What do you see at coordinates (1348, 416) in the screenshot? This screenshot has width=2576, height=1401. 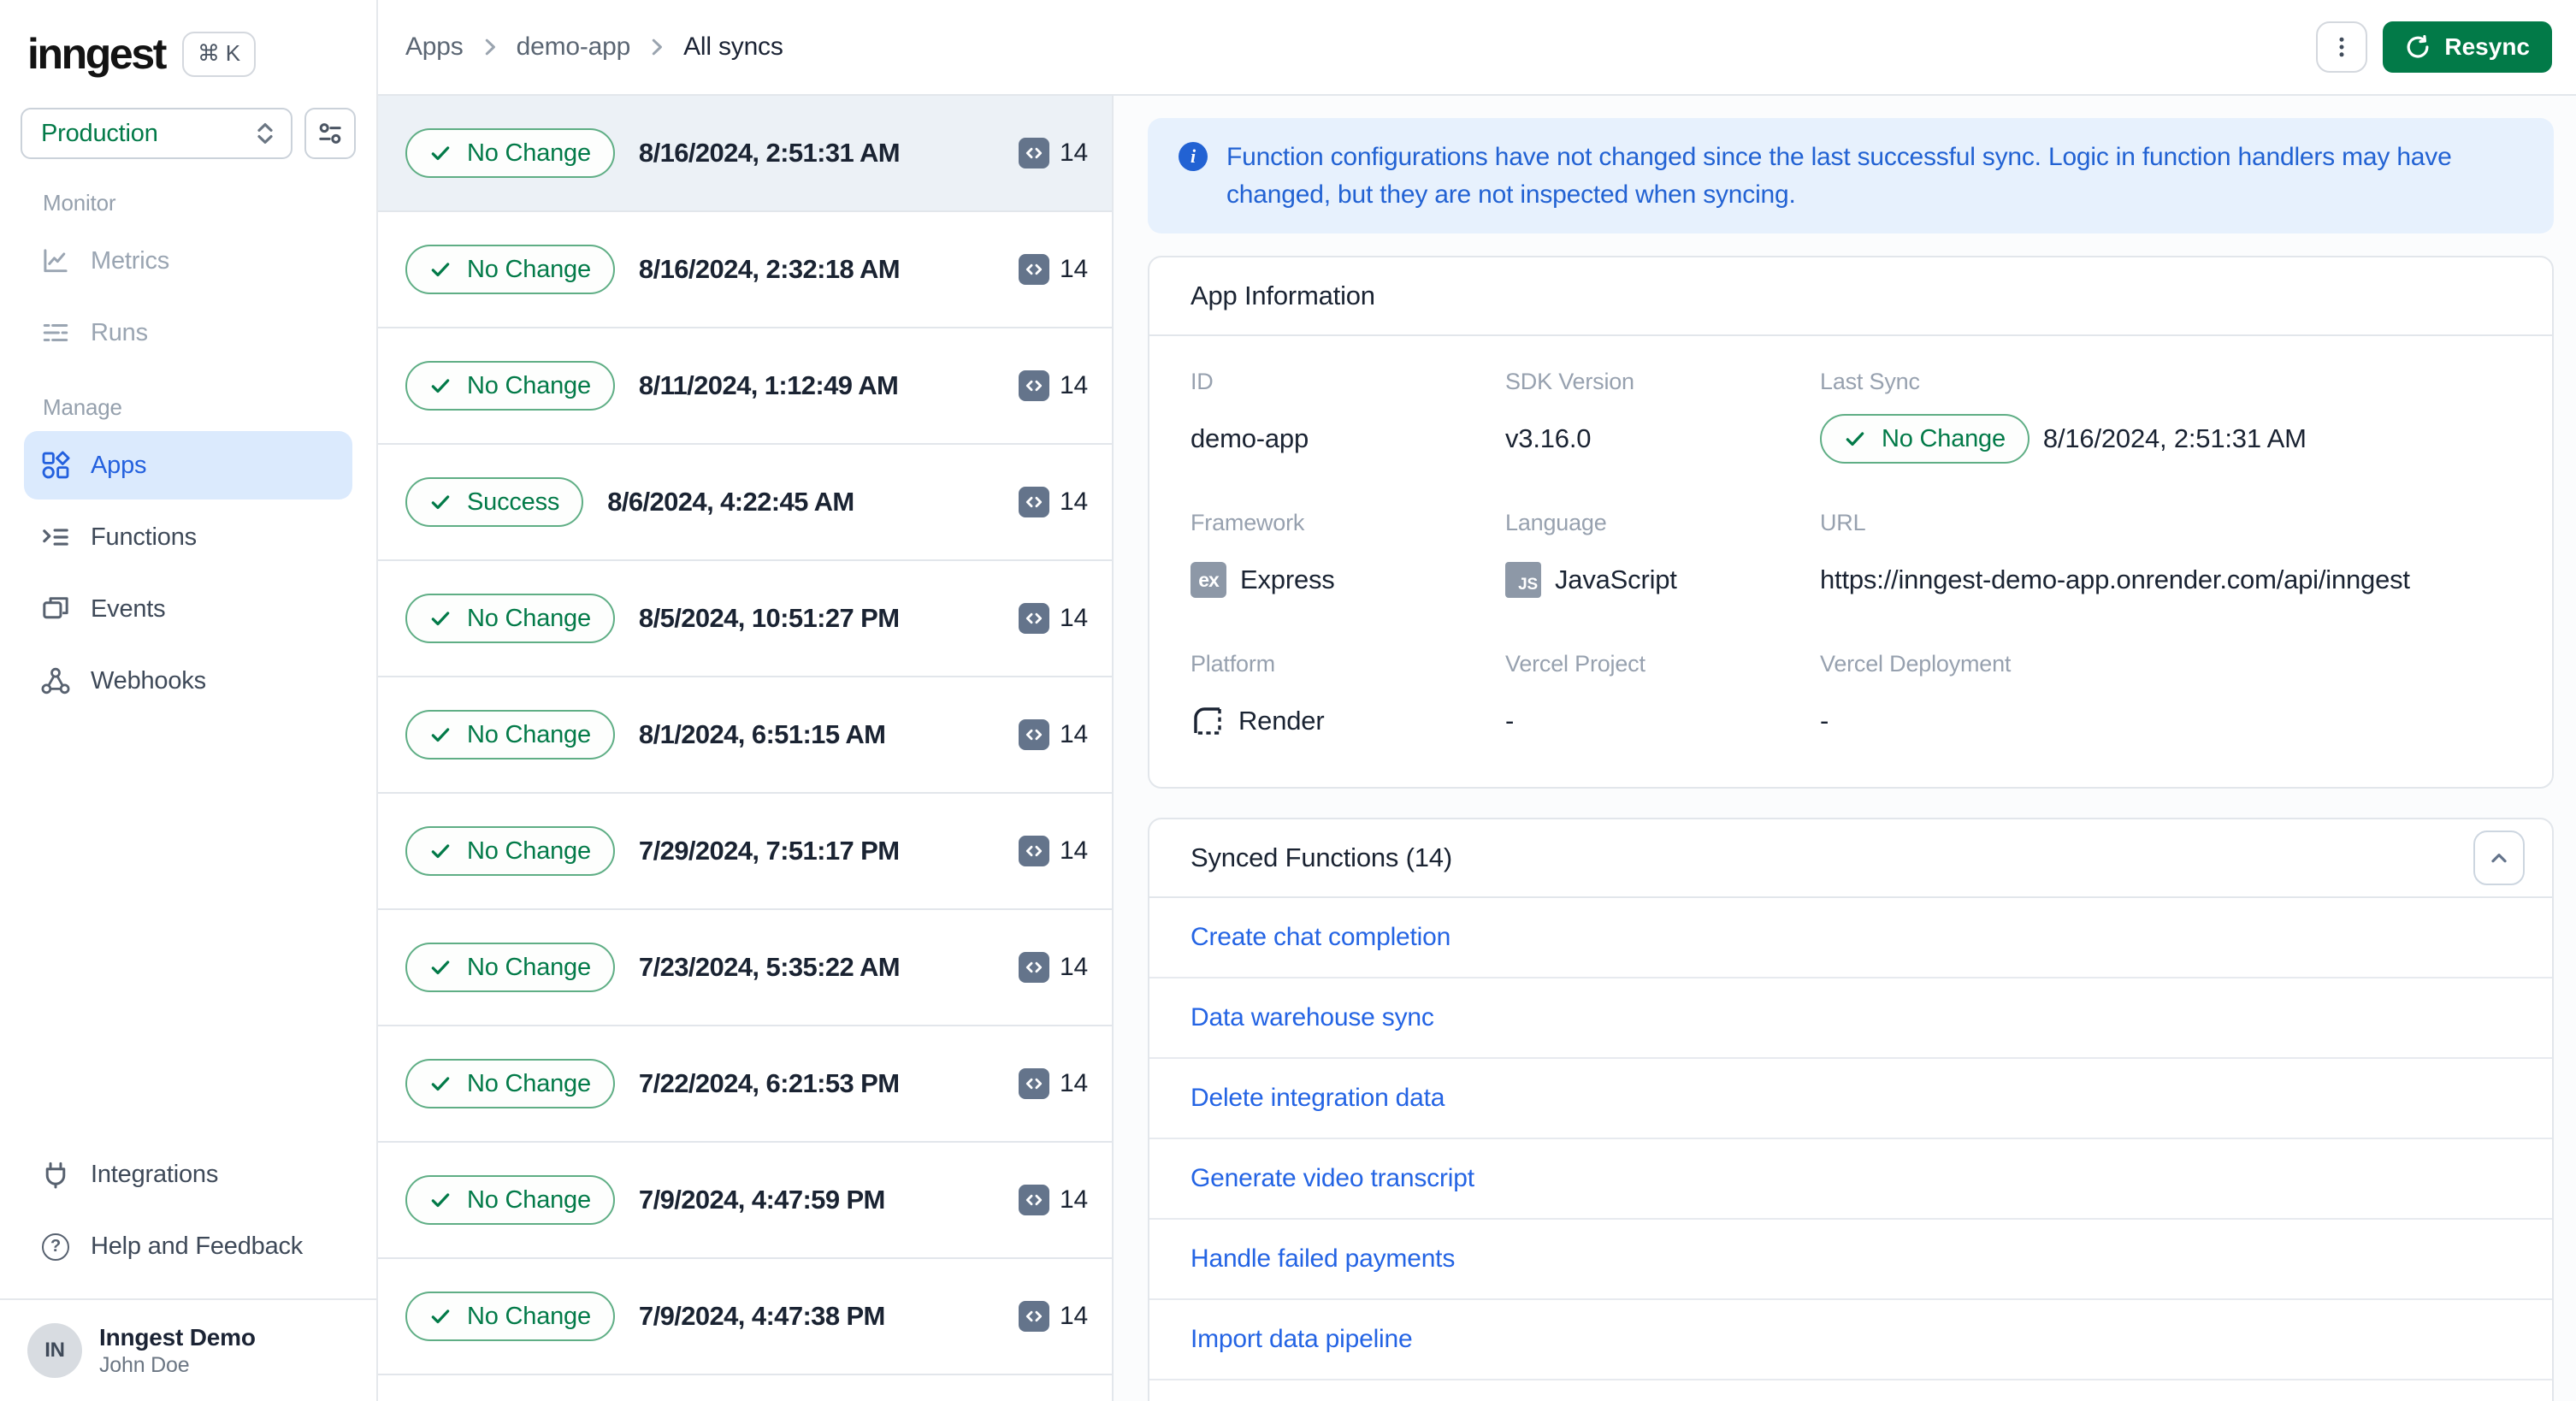 I see `app-info-field: ID demo-app` at bounding box center [1348, 416].